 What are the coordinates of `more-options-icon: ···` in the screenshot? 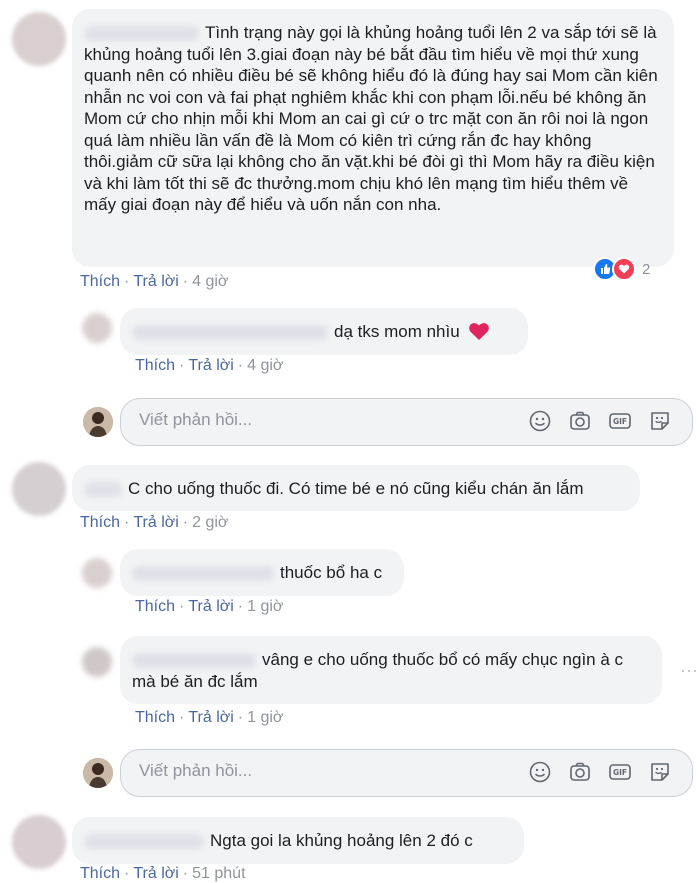 It's located at (689, 670).